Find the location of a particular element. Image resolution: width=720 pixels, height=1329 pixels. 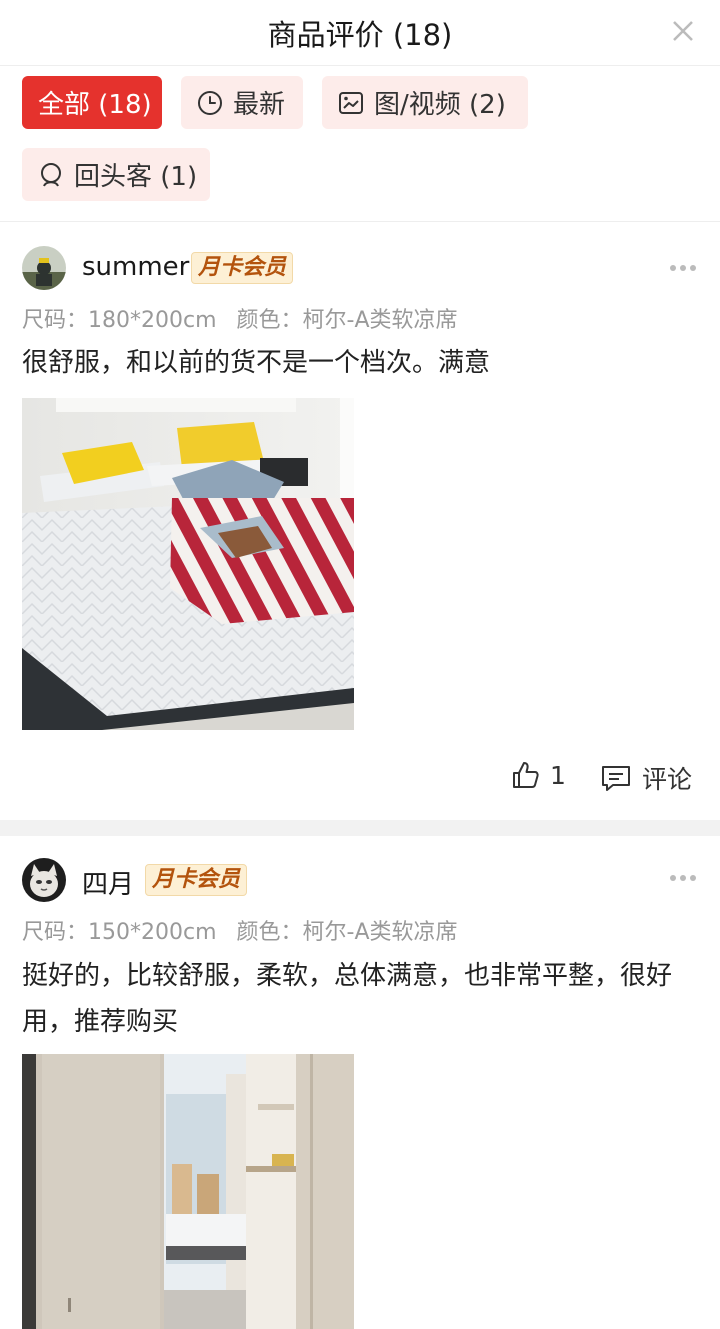

filter-returning-label: 回头客 (1) is located at coordinates (136, 177).